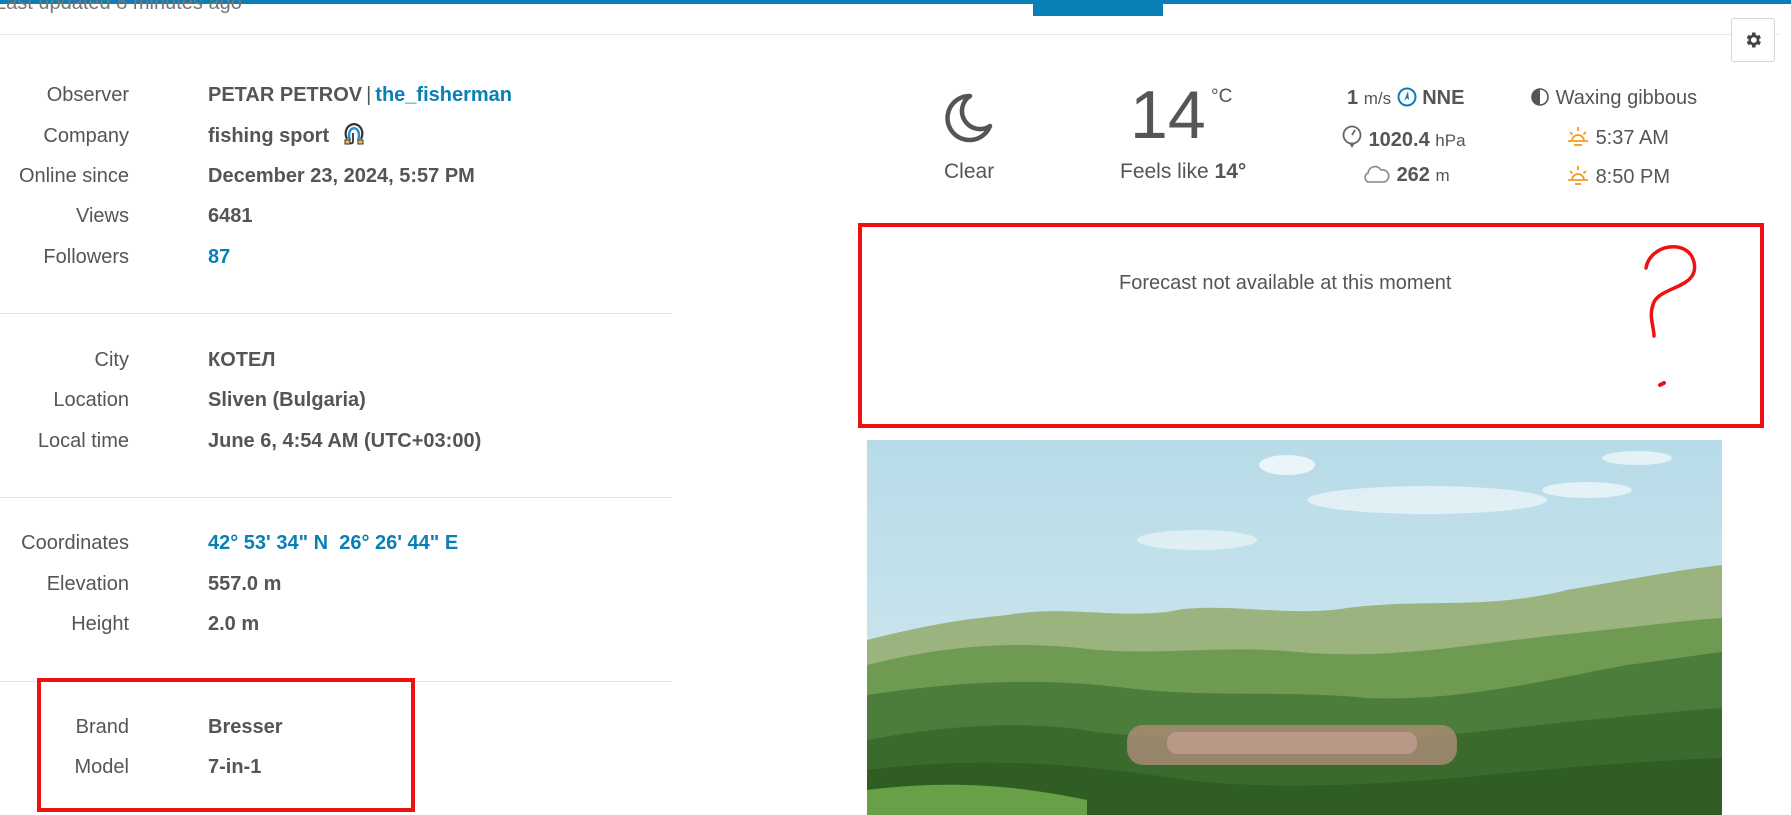  I want to click on observer-row: Observer PETAR PETROV | the_fisherman, so click(340, 95).